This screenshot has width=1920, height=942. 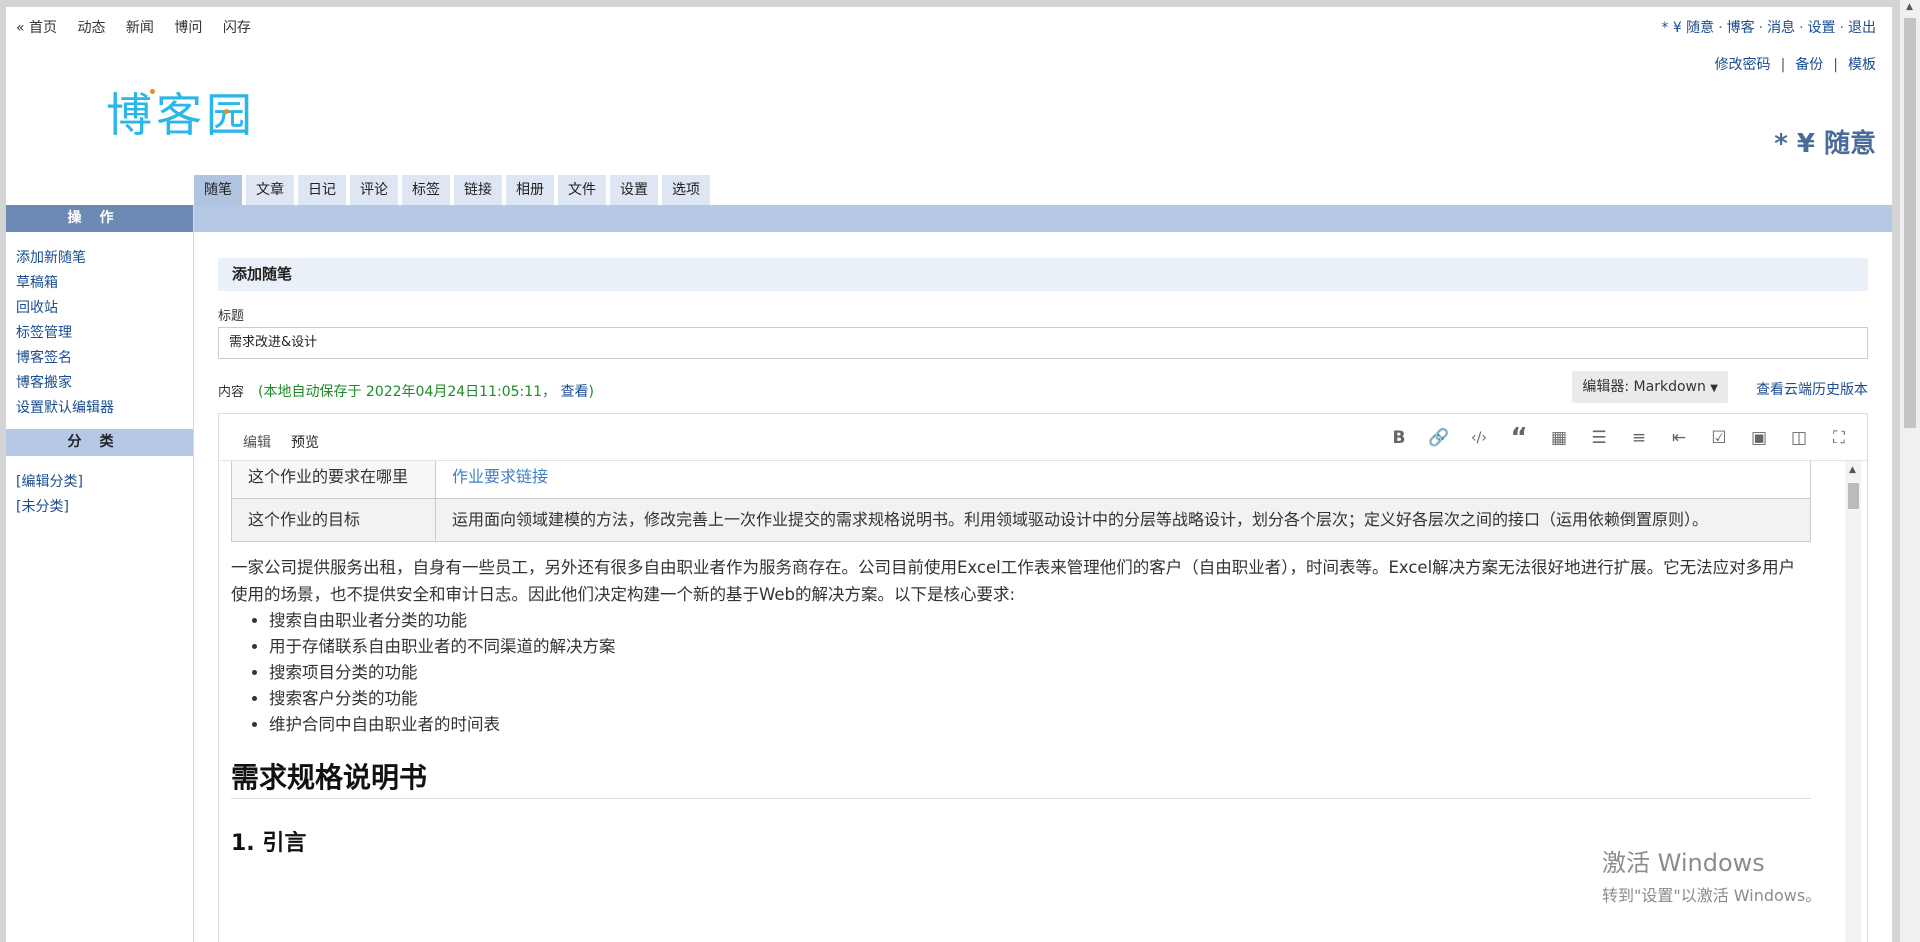 I want to click on editor-select-button: 编辑器: Markdown ▼, so click(x=1650, y=387).